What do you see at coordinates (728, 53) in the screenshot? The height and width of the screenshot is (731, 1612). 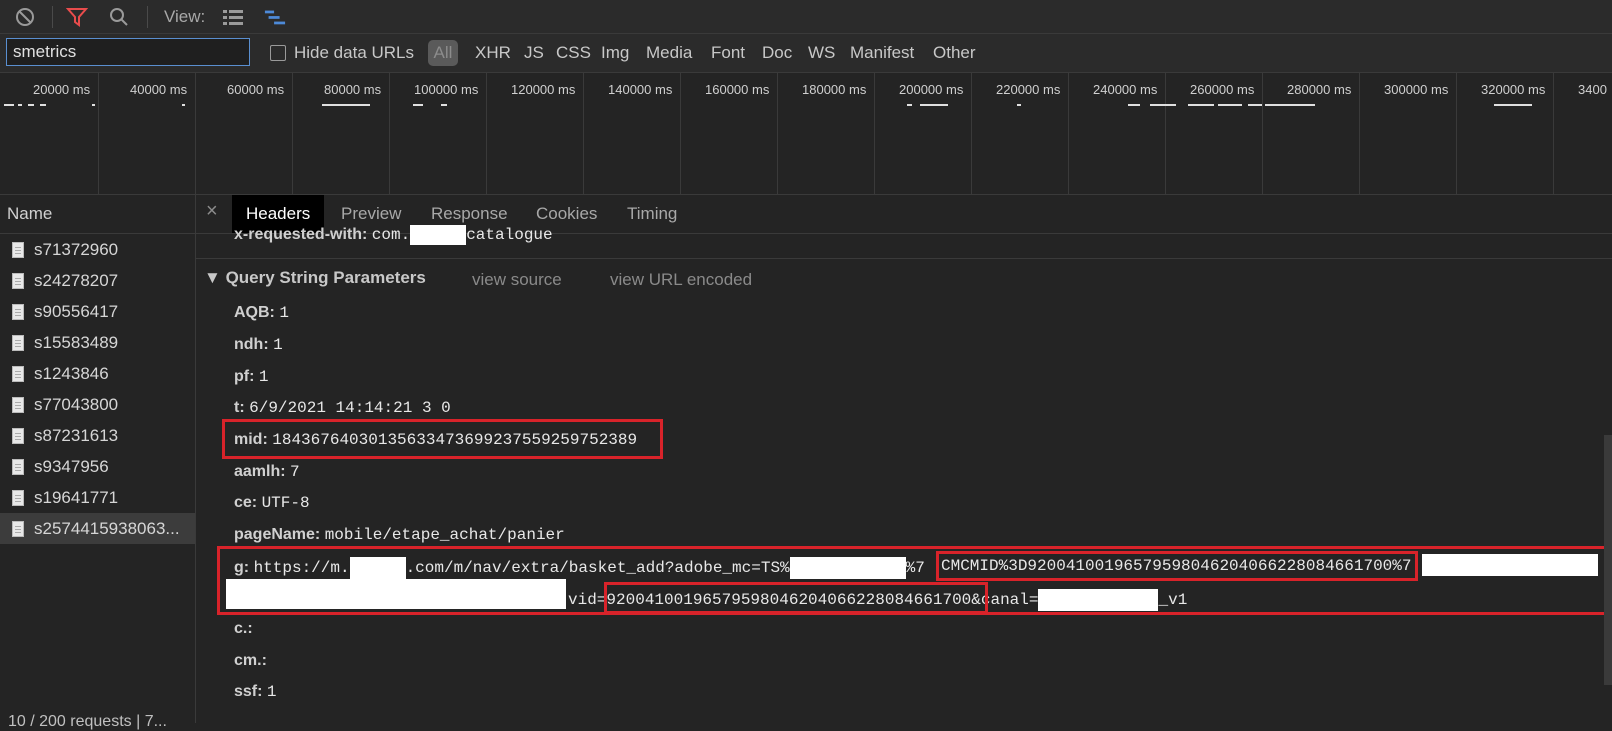 I see `type-filter-font: Font` at bounding box center [728, 53].